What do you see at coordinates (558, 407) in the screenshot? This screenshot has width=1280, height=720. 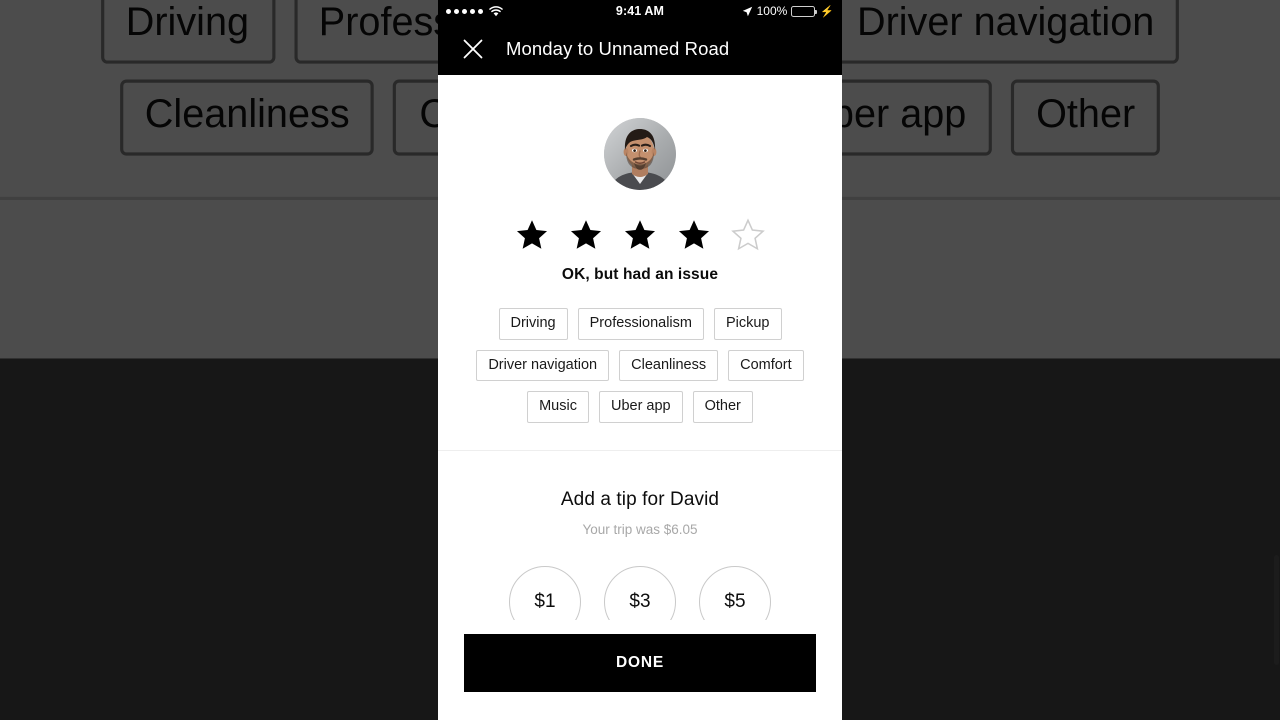 I see `issue-tag-music: Music` at bounding box center [558, 407].